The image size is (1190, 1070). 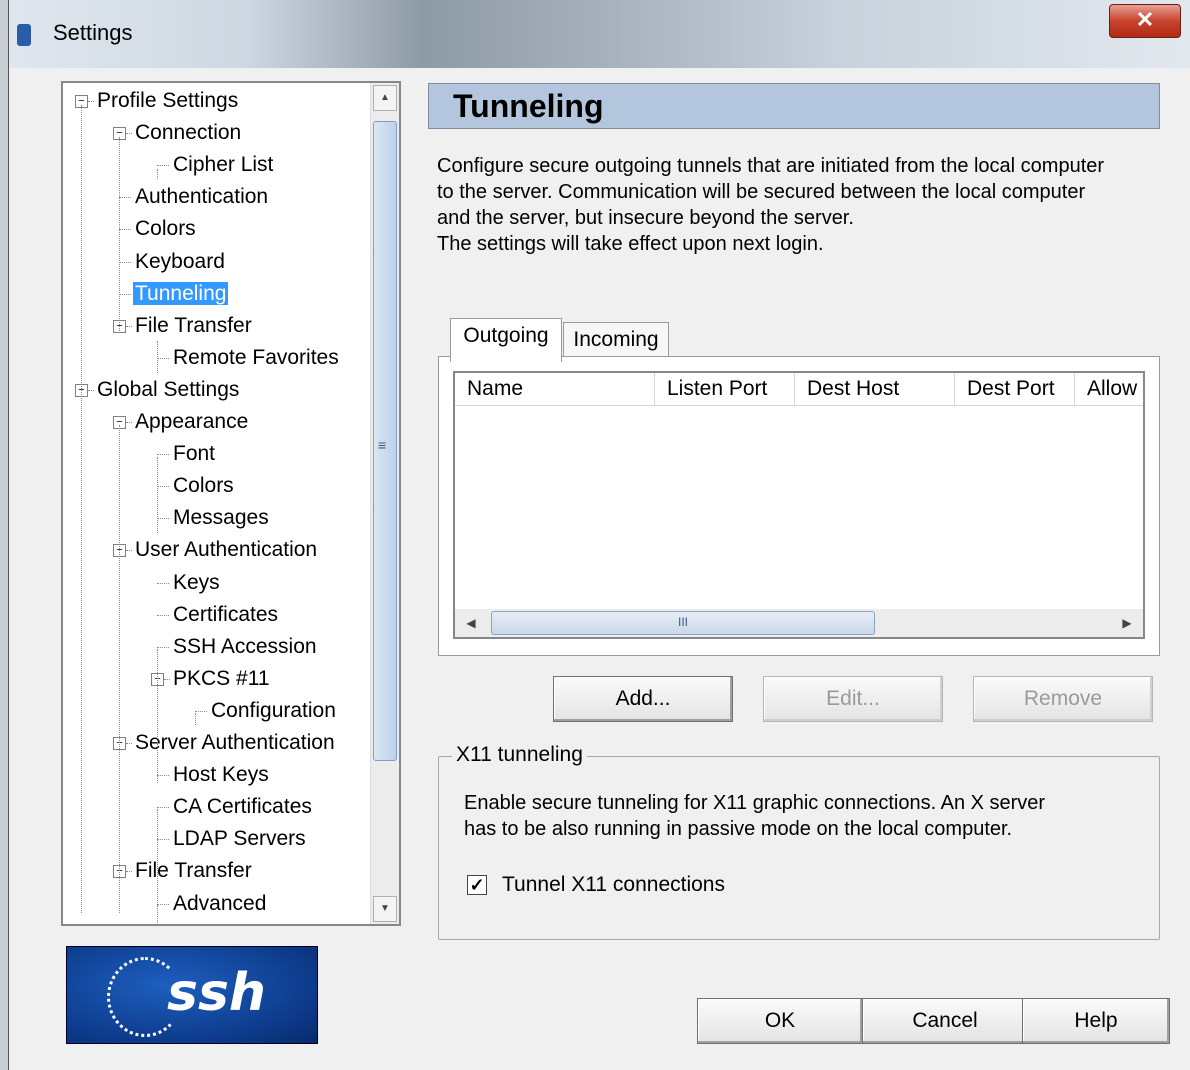 What do you see at coordinates (167, 101) in the screenshot?
I see `tree-item: Profile Settings` at bounding box center [167, 101].